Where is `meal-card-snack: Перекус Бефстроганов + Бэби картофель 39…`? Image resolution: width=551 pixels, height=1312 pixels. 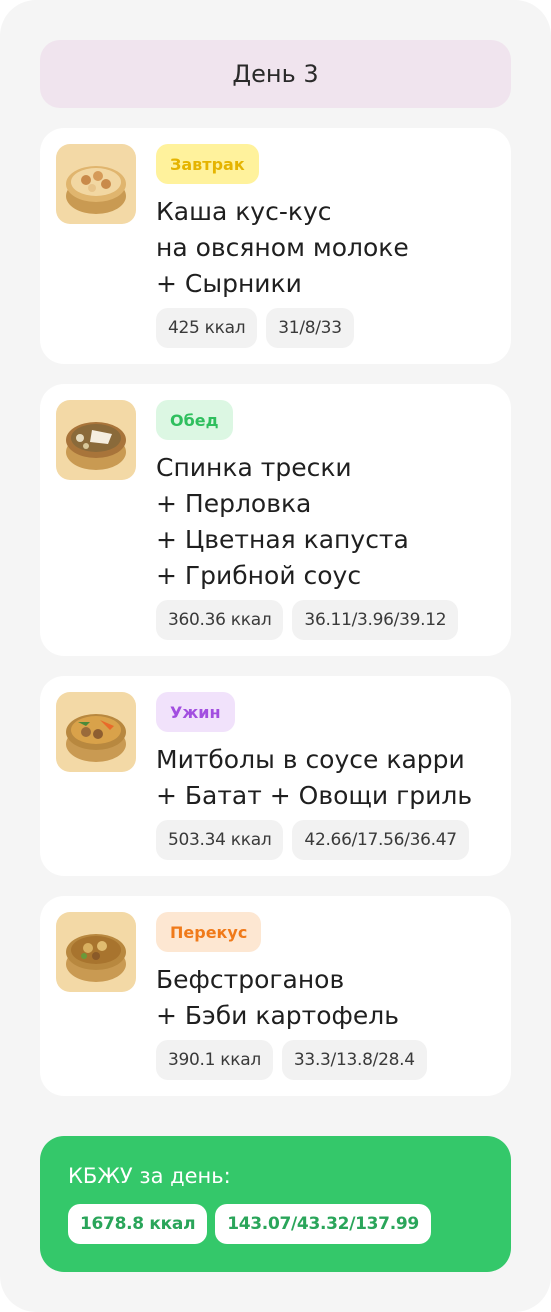 meal-card-snack: Перекус Бефстроганов + Бэби картофель 39… is located at coordinates (275, 996).